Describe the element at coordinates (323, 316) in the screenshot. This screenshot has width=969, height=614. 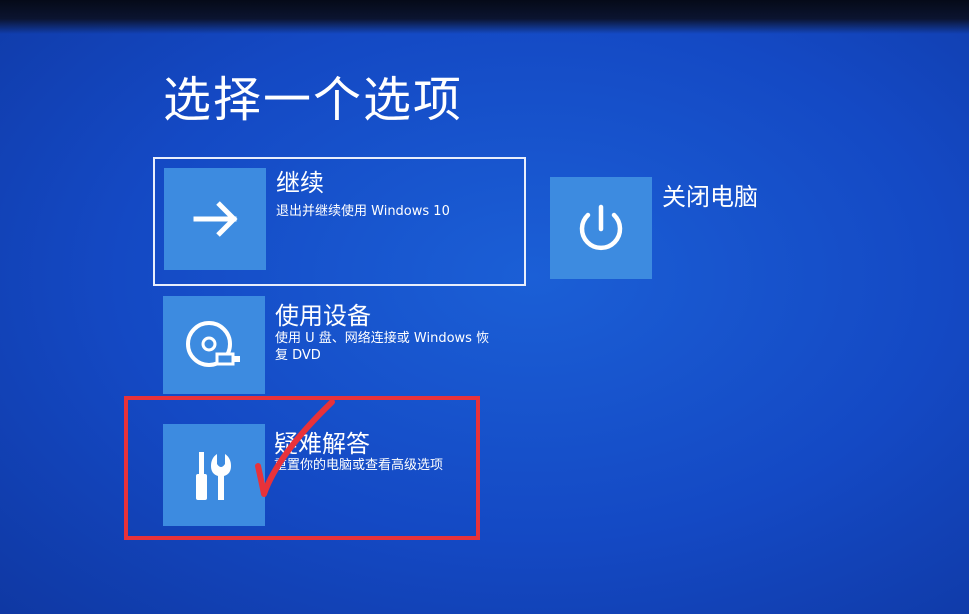
I see `option-use-device-label: 使用设备` at that location.